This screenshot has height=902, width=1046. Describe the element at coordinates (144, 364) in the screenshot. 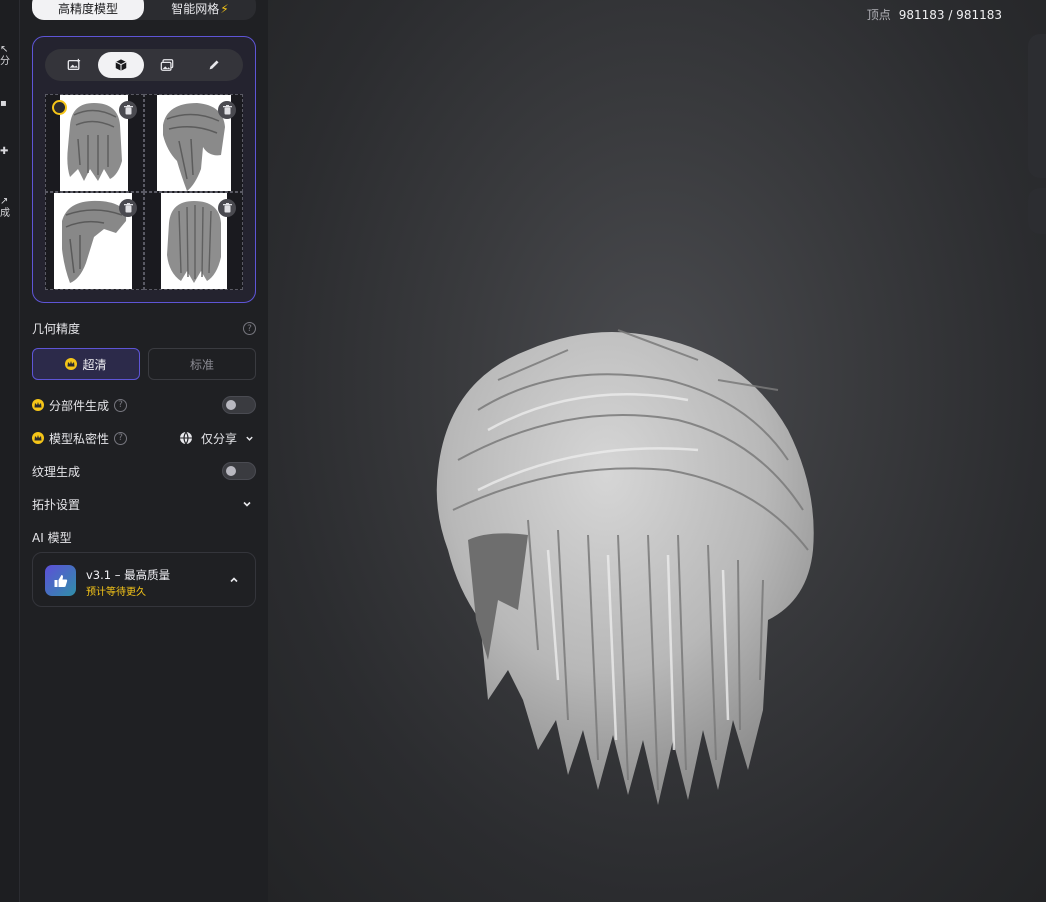

I see `precision-selector: 超清 标准` at that location.